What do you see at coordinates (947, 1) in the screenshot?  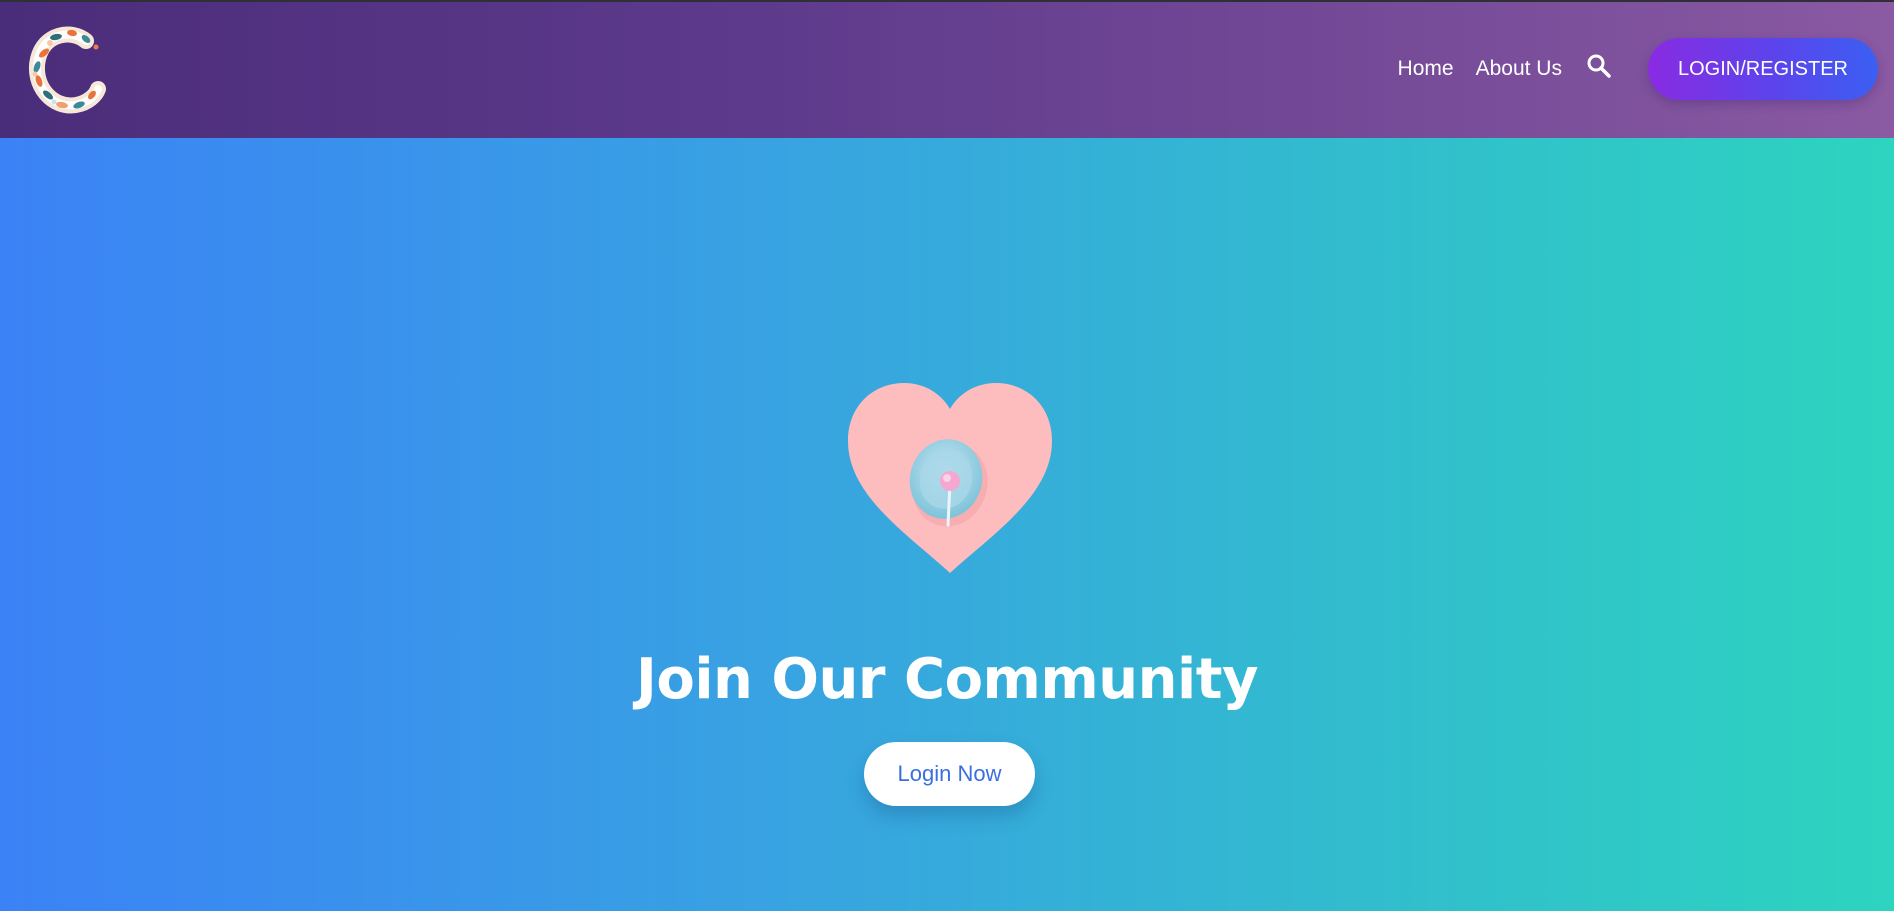 I see `top-border` at bounding box center [947, 1].